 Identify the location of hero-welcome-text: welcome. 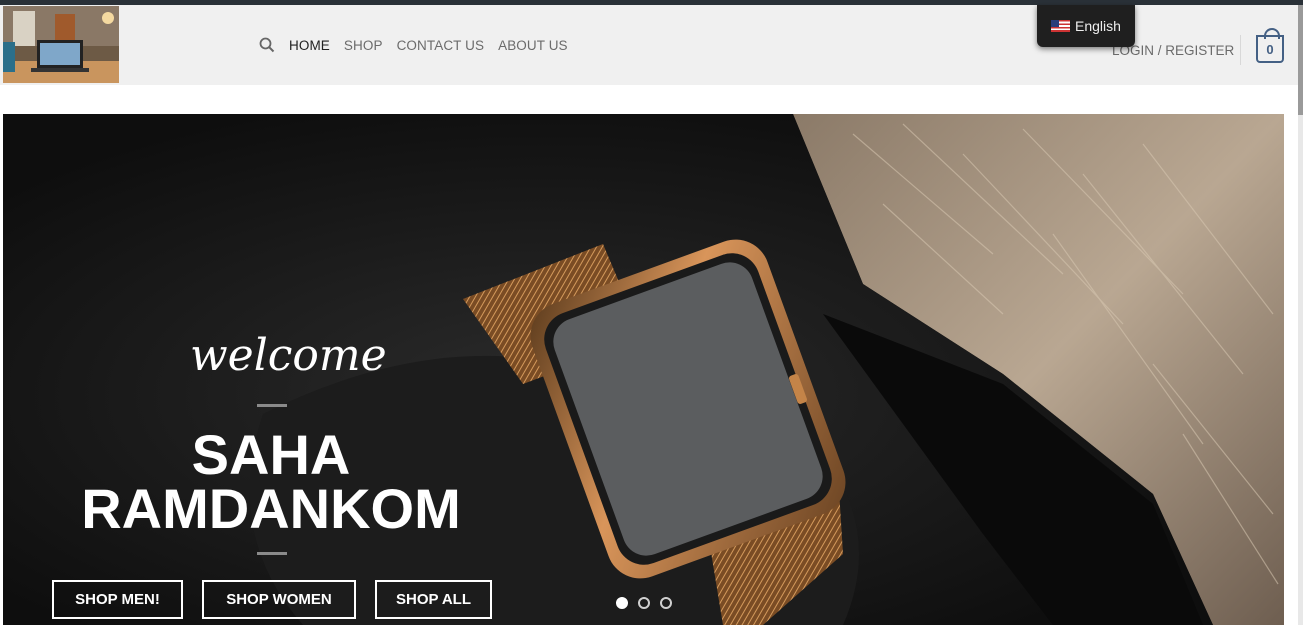
(288, 355).